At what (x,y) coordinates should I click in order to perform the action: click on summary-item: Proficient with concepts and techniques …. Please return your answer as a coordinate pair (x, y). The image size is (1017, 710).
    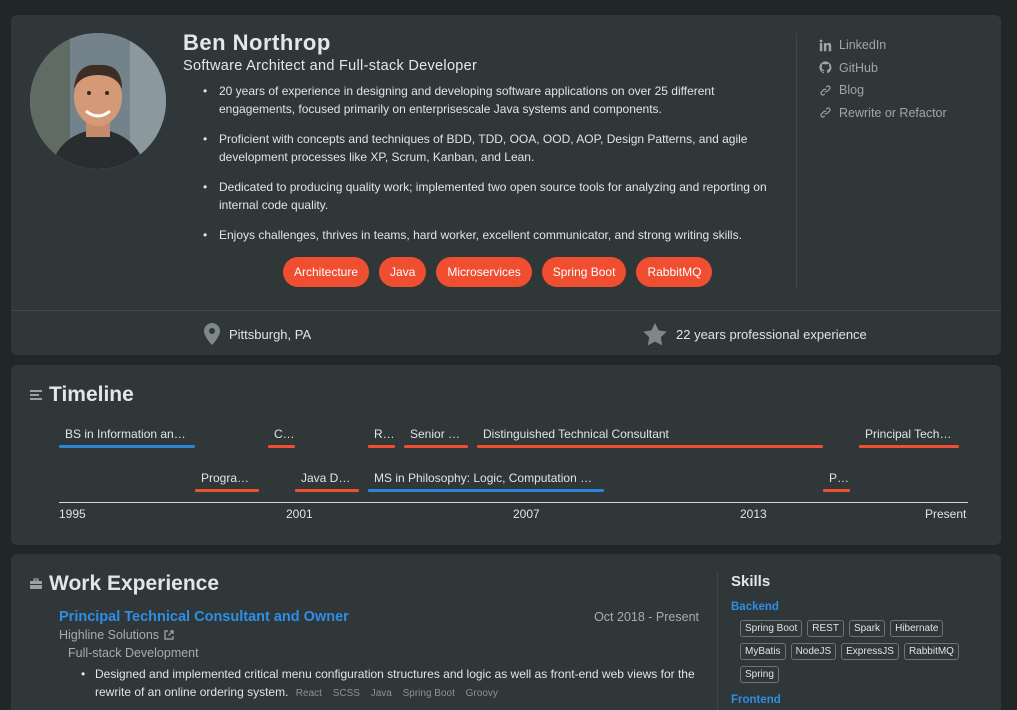
    Looking at the image, I should click on (496, 148).